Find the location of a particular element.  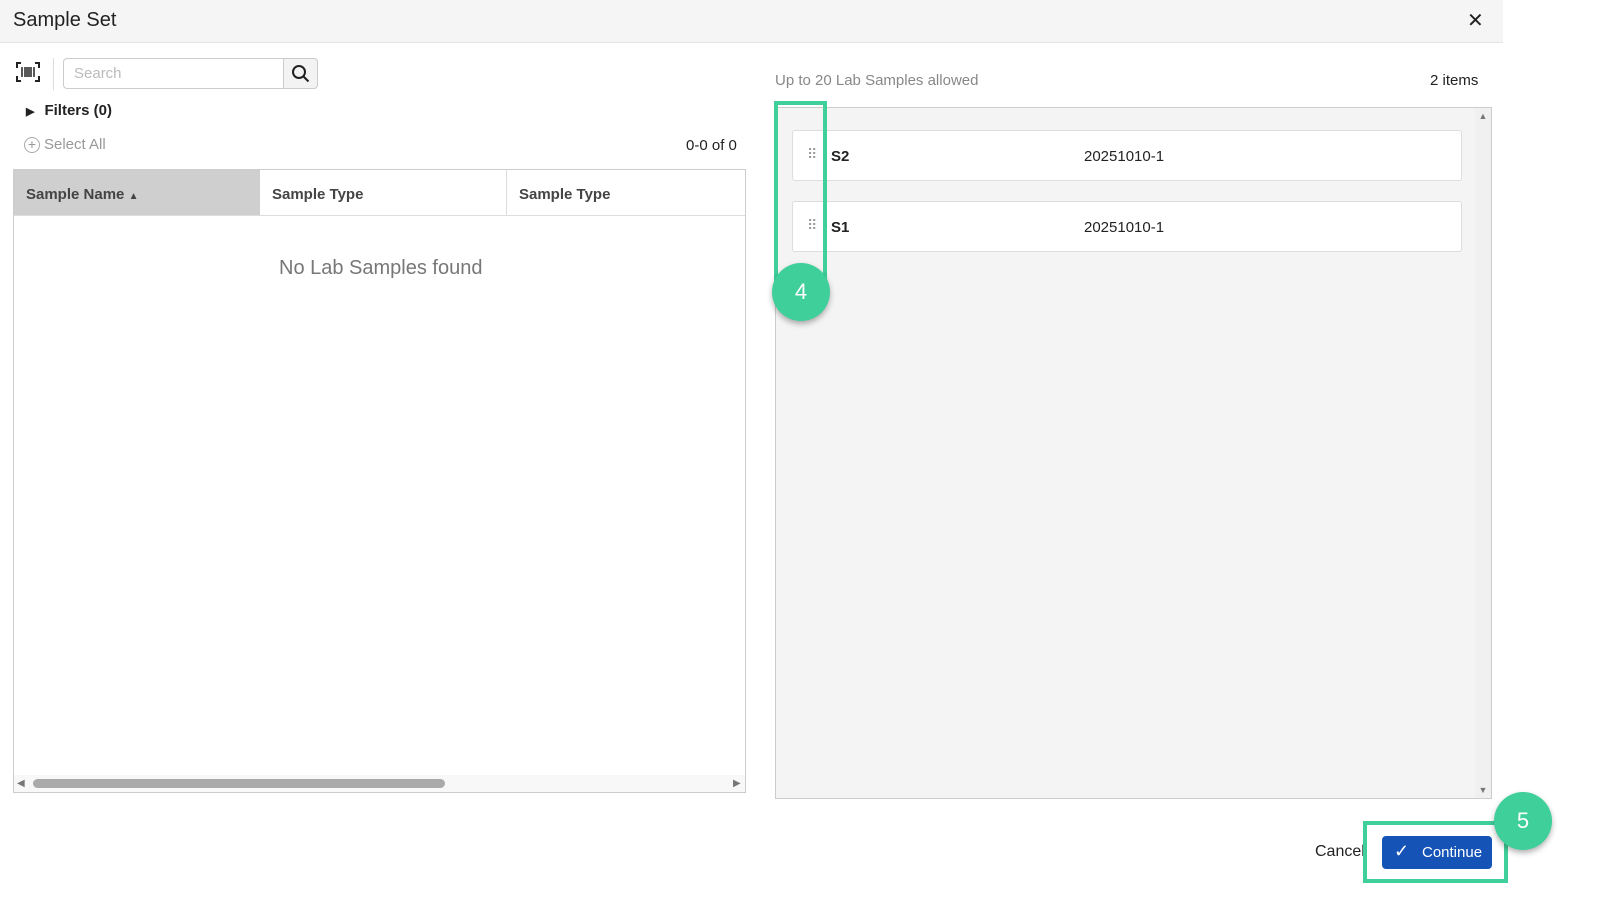

search-icon is located at coordinates (301, 74).